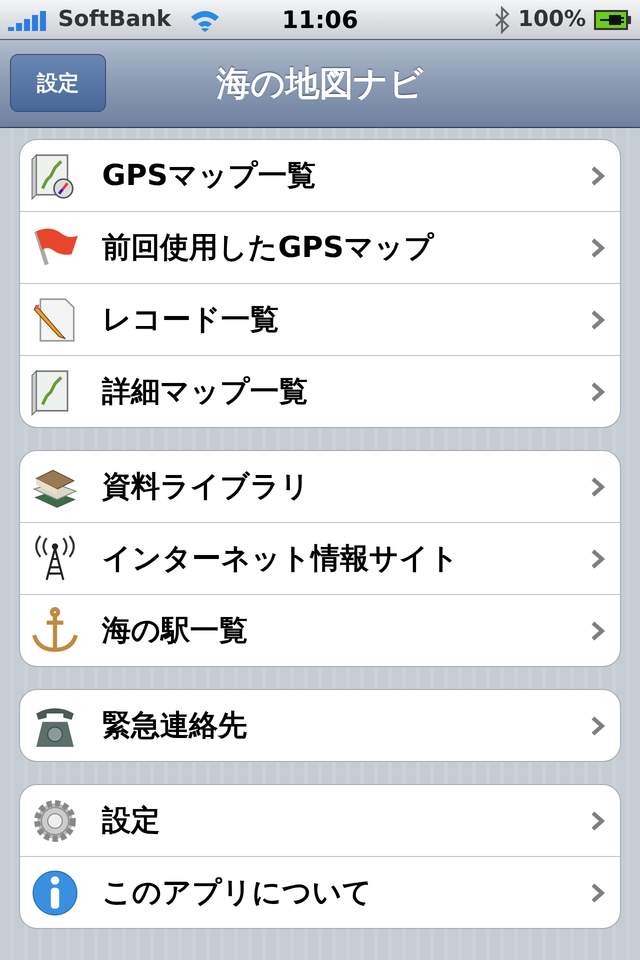 This screenshot has width=640, height=960. What do you see at coordinates (552, 19) in the screenshot?
I see `battery-percent: 100%` at bounding box center [552, 19].